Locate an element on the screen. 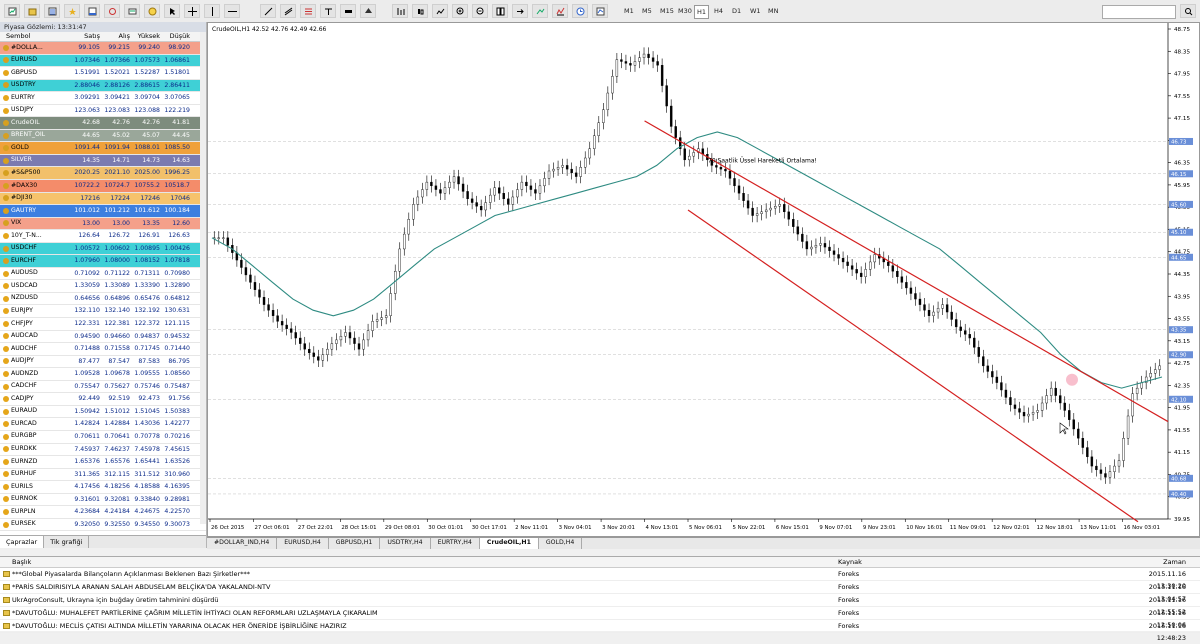 The width and height of the screenshot is (1200, 644). market-watch-row: BRENT_OIL 44.65 45.02 45.07 44.45 is located at coordinates (103, 136).